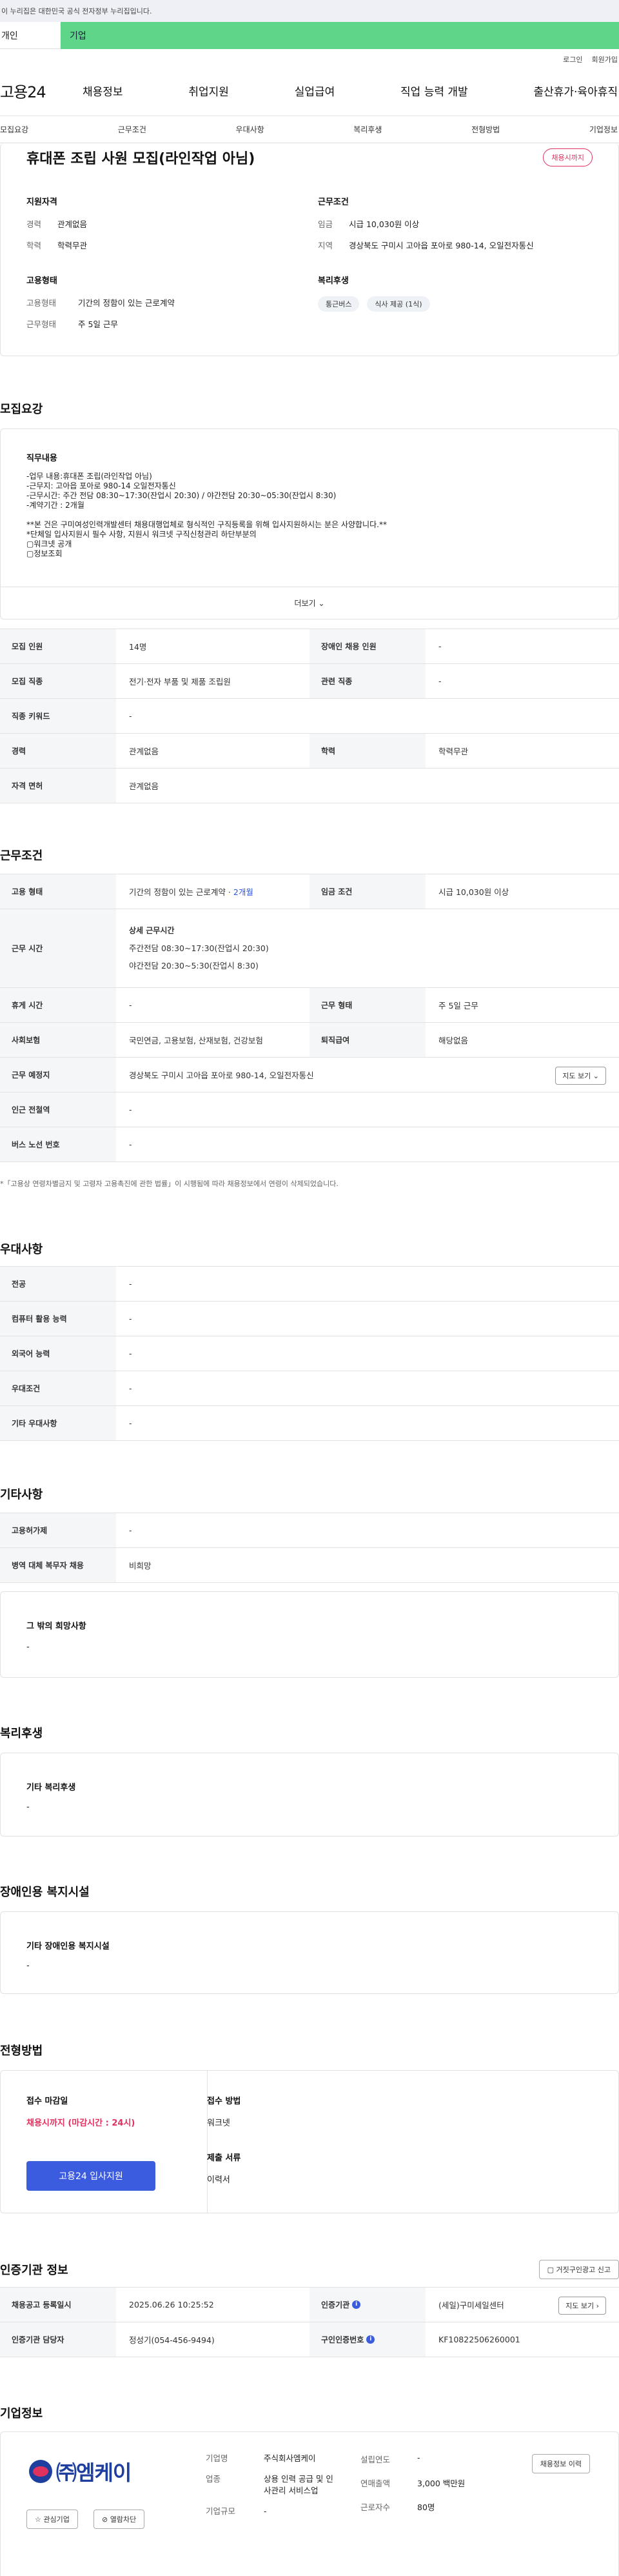  I want to click on section-title-pref: 우대사항, so click(21, 1249).